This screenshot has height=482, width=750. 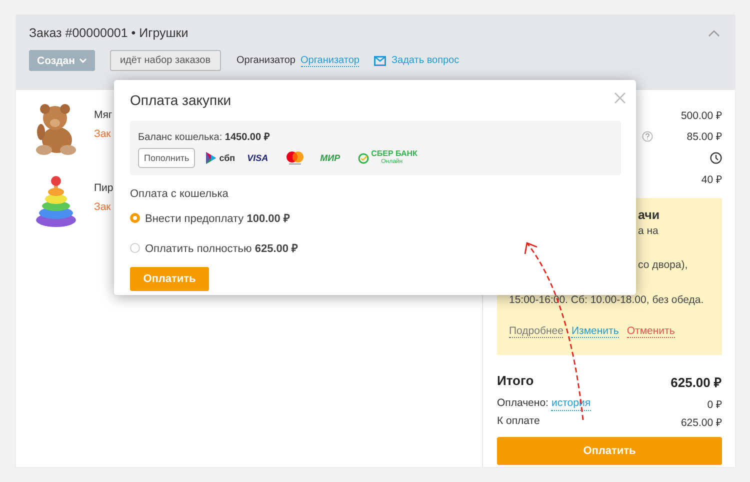 What do you see at coordinates (648, 231) in the screenshot?
I see `pickup-text: а на` at bounding box center [648, 231].